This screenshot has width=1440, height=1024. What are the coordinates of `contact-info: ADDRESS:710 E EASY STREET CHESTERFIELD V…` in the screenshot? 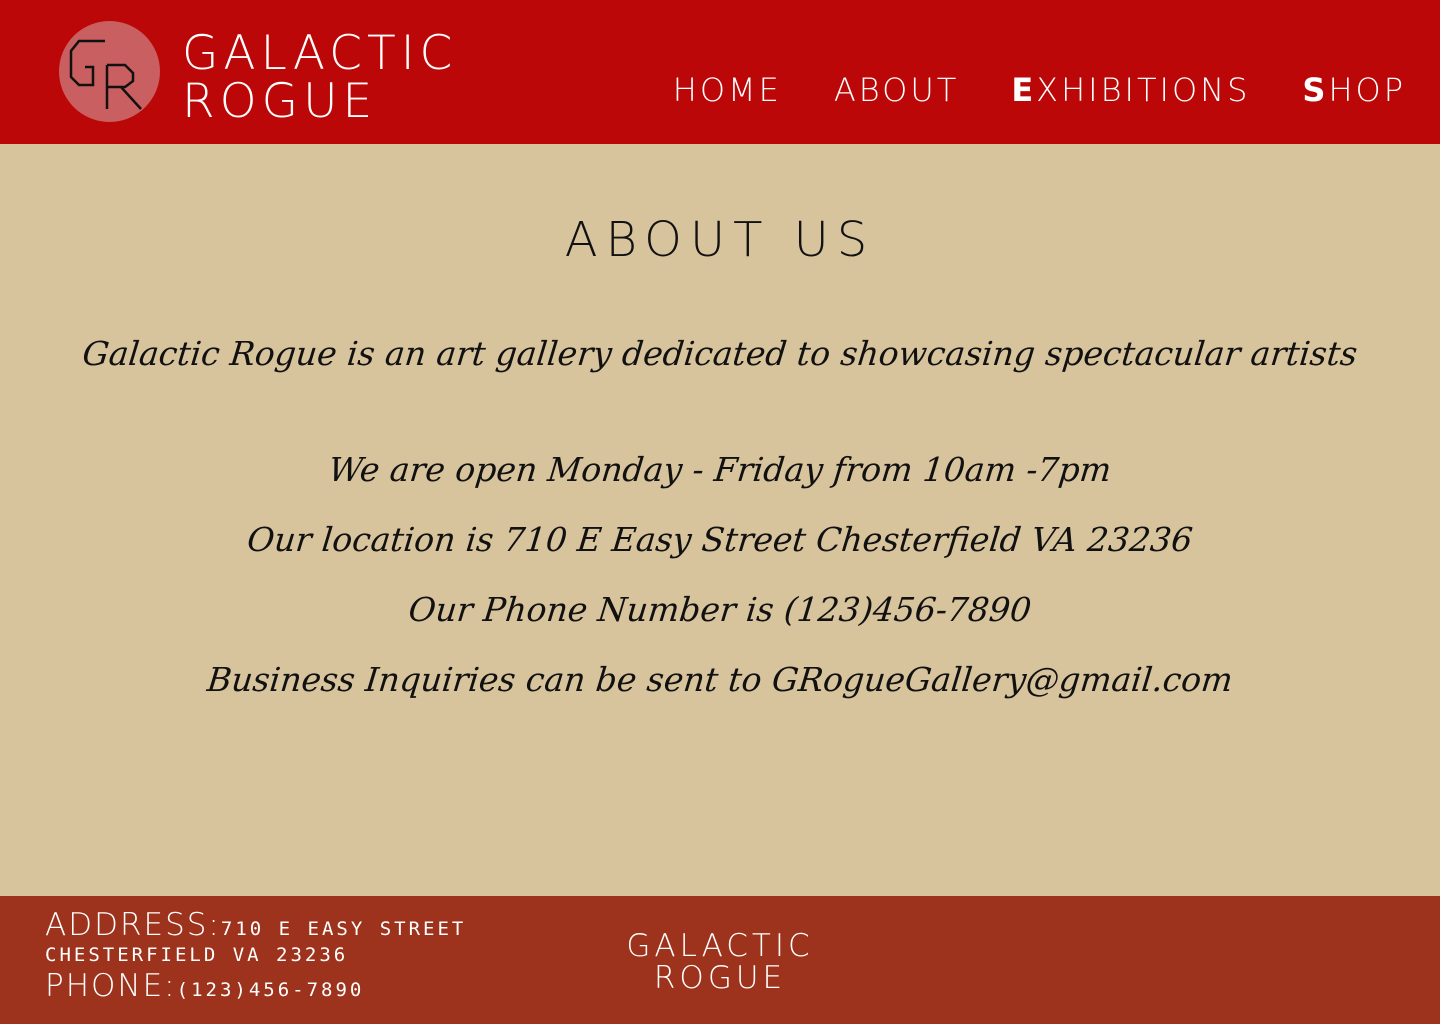 It's located at (255, 959).